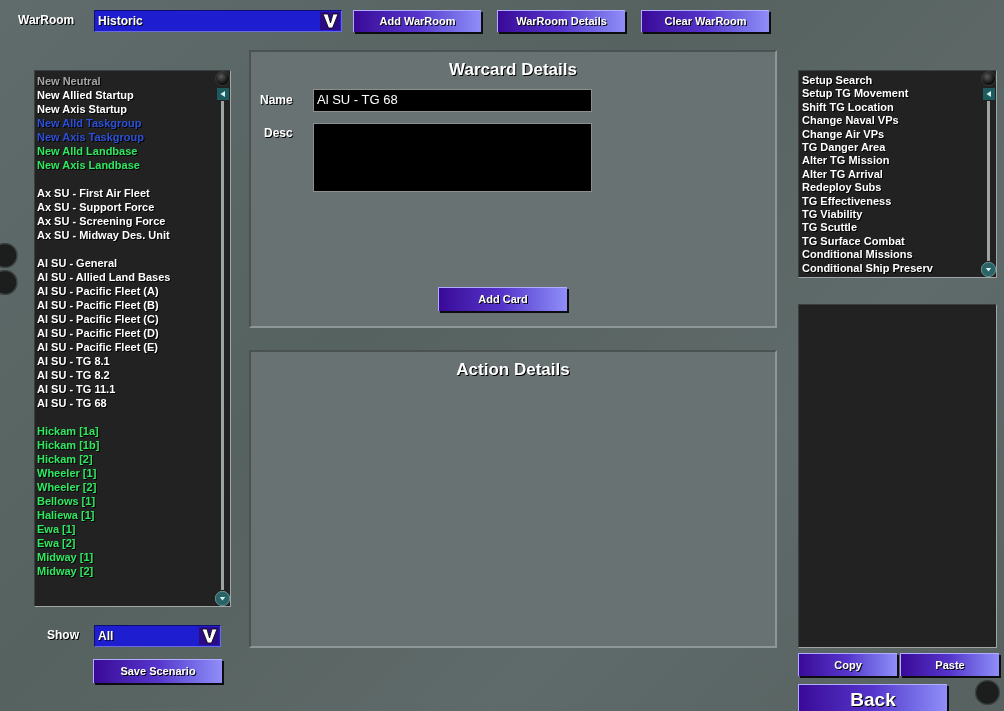  What do you see at coordinates (126, 459) in the screenshot?
I see `list-item: Hickam [2]` at bounding box center [126, 459].